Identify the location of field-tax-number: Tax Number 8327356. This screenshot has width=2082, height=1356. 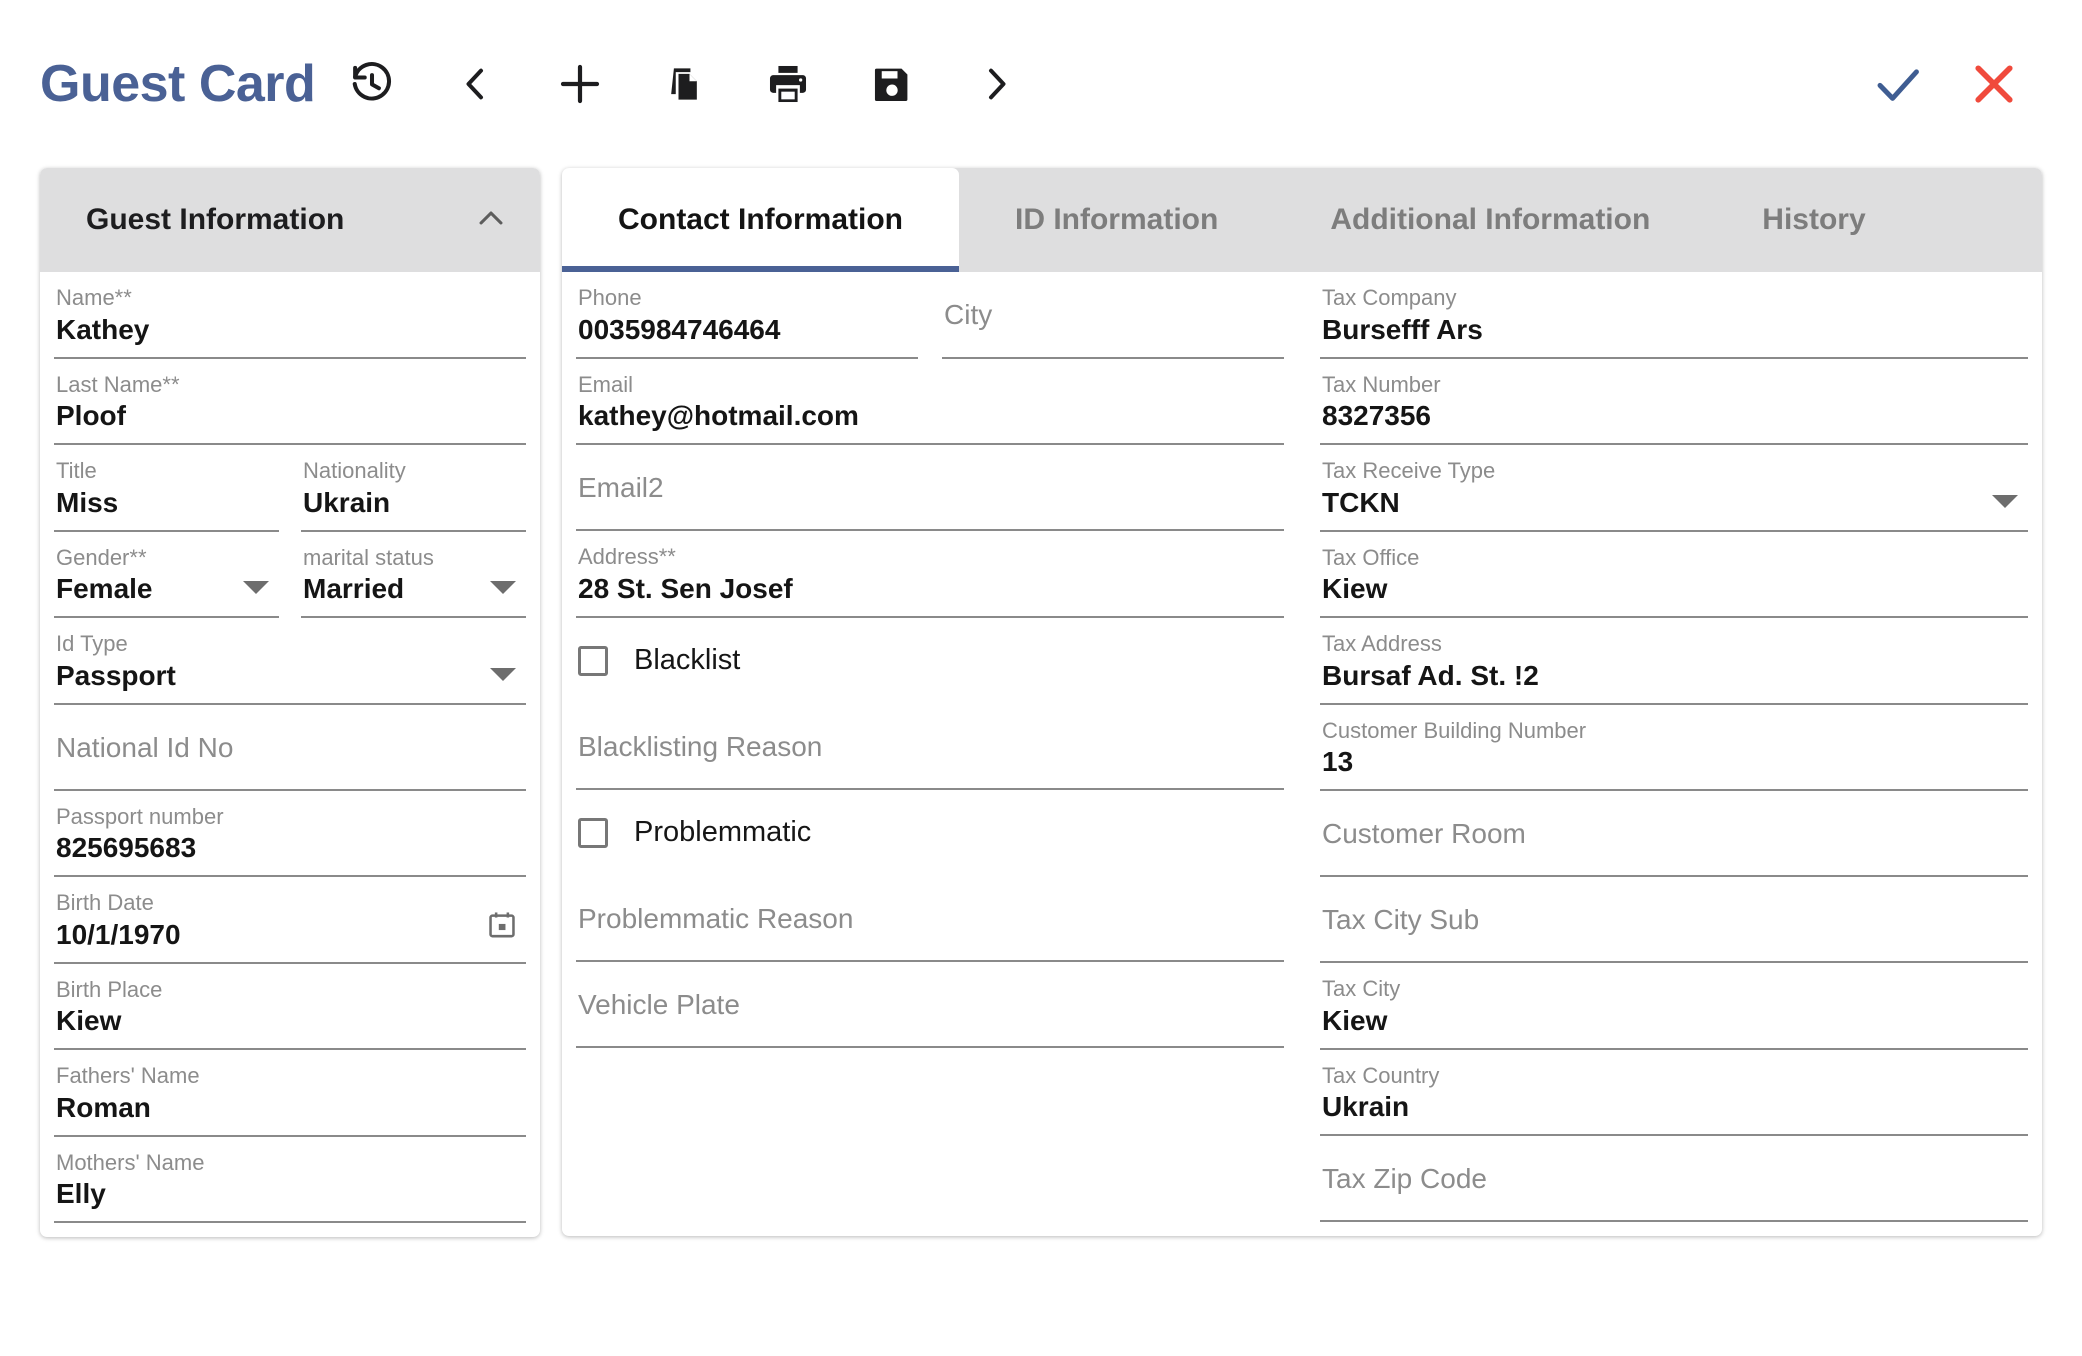
(1674, 402).